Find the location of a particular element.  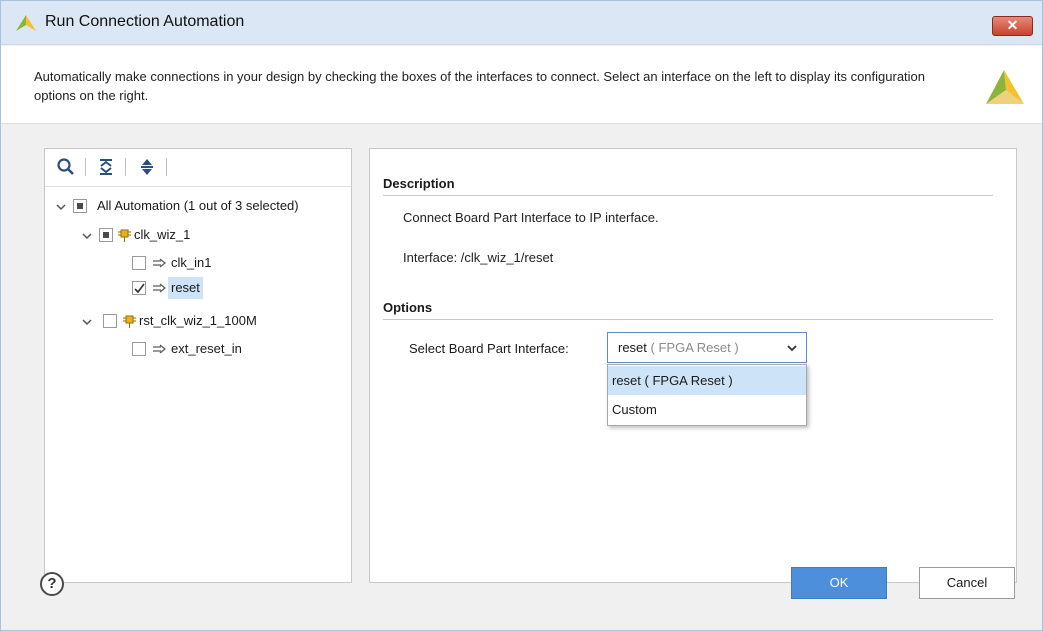

tree-row-root: All Automation (1 out of 3 selected) is located at coordinates (198, 206).